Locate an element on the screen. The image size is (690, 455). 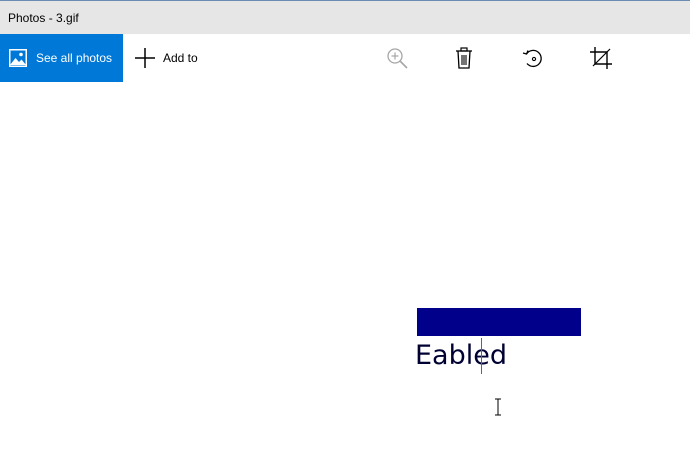
see-all-photos-button: See all photos is located at coordinates (61, 58).